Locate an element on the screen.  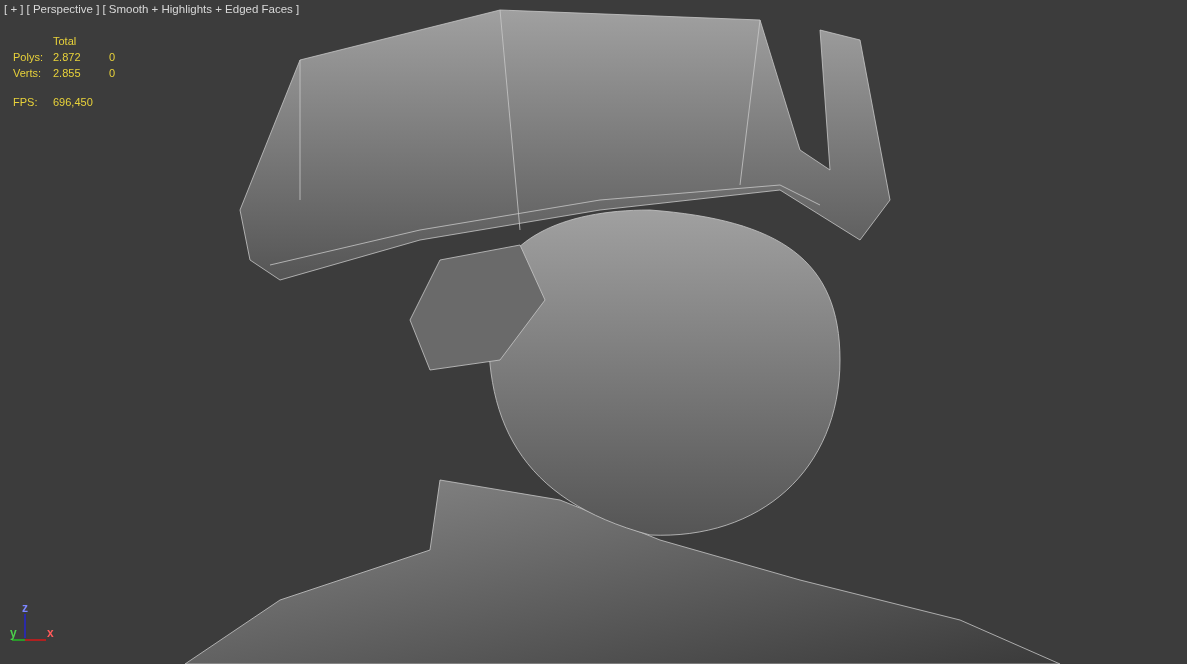
axis-label: z is located at coordinates (25, 608).